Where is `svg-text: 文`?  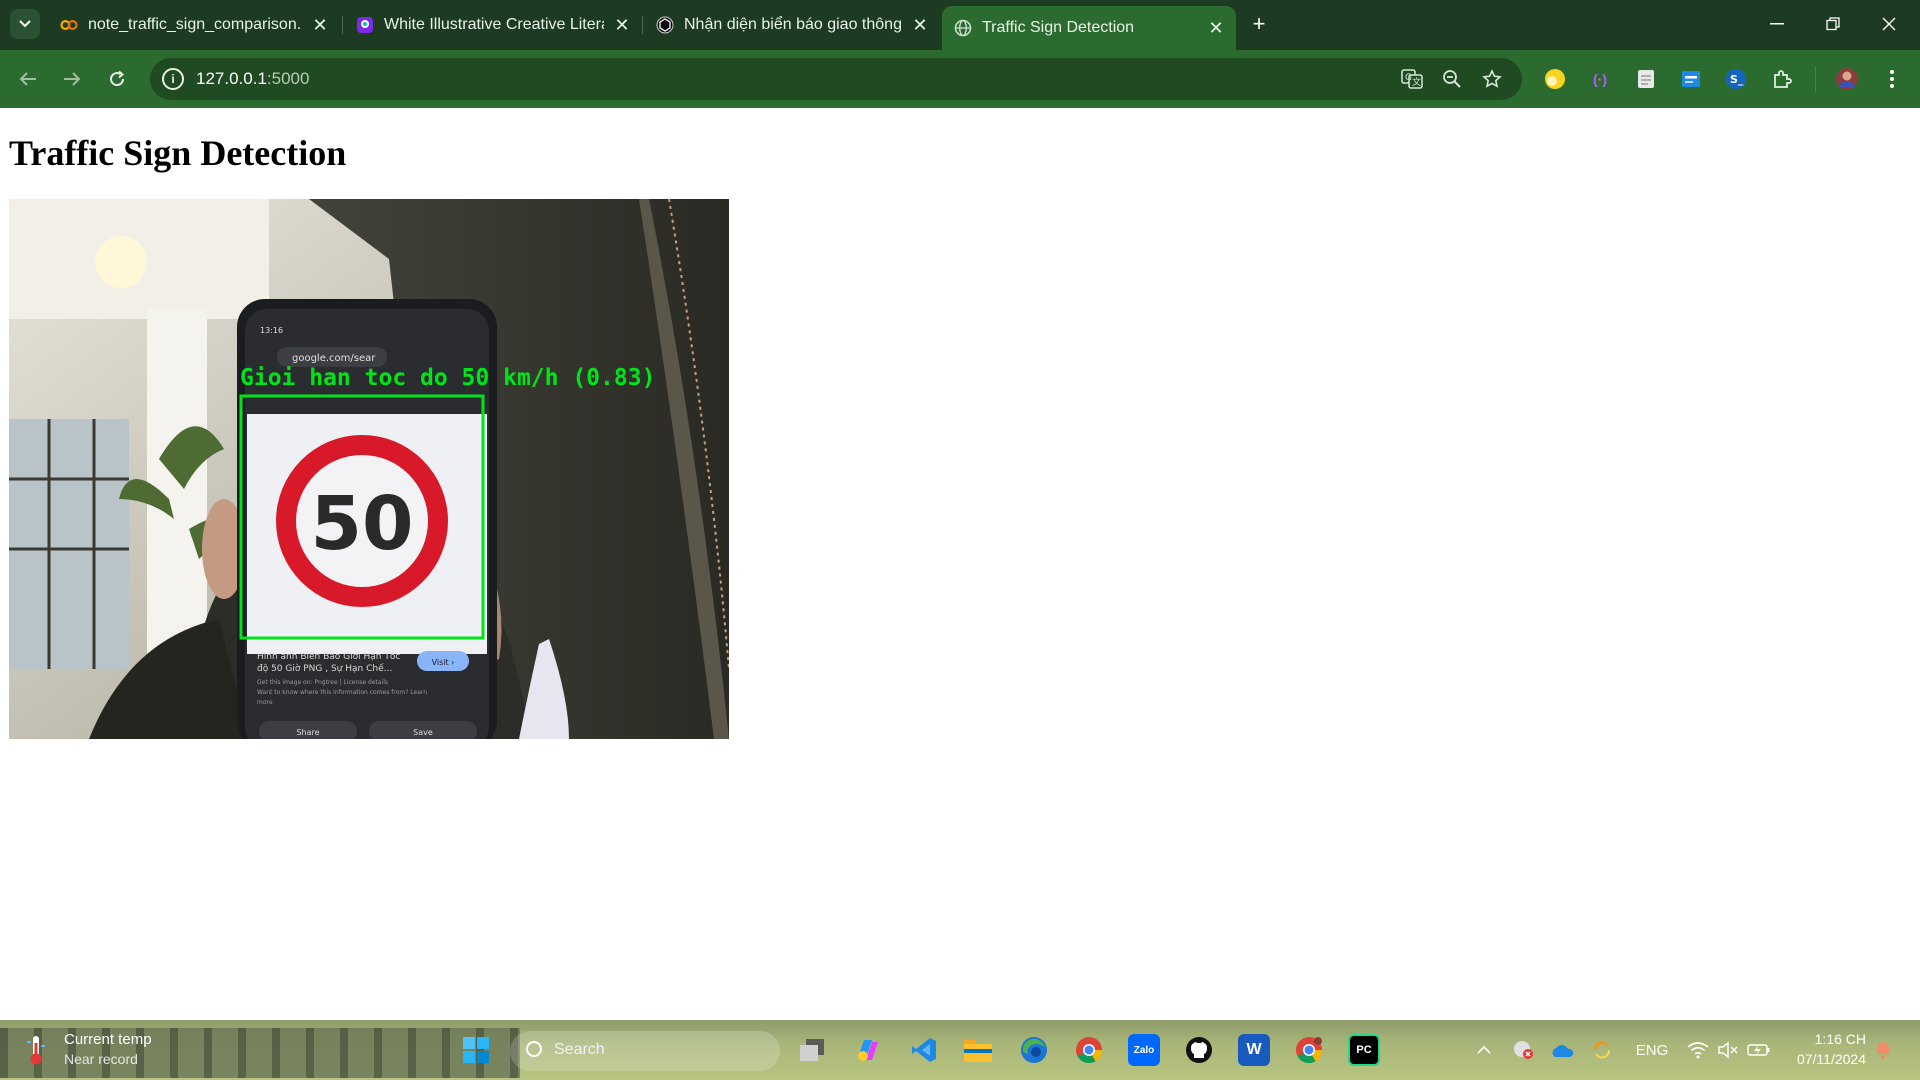 svg-text: 文 is located at coordinates (1416, 82).